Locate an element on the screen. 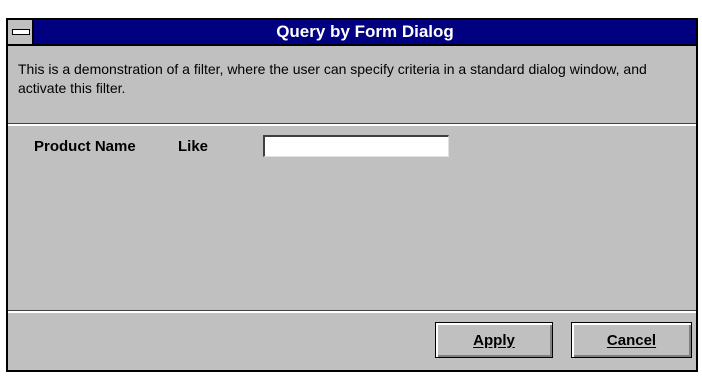 The width and height of the screenshot is (702, 379). product-name-label: Product Name is located at coordinates (85, 146).